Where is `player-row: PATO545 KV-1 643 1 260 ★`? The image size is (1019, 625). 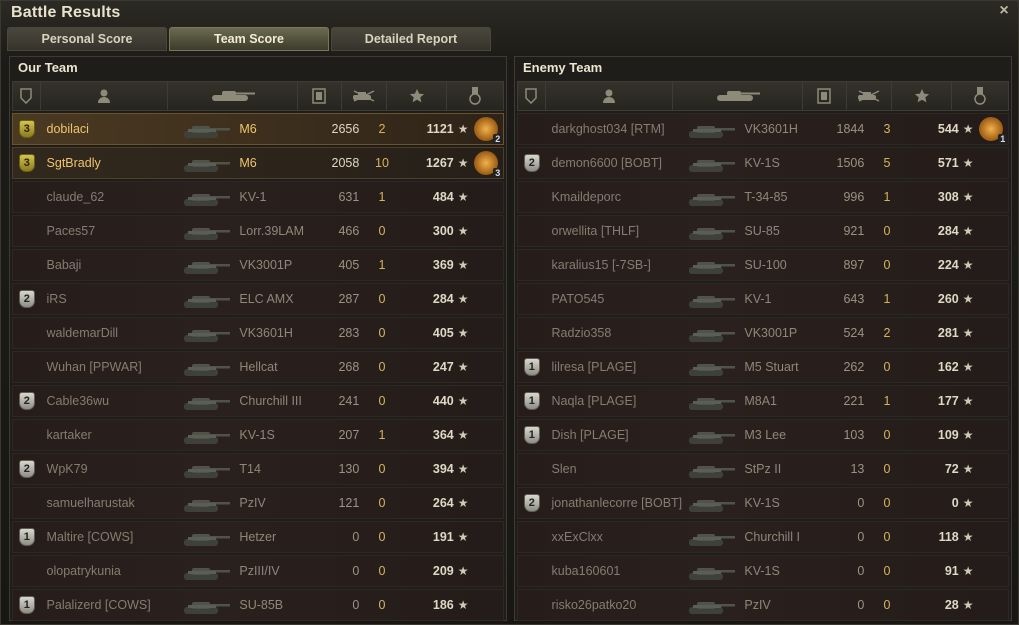
player-row: PATO545 KV-1 643 1 260 ★ is located at coordinates (763, 299).